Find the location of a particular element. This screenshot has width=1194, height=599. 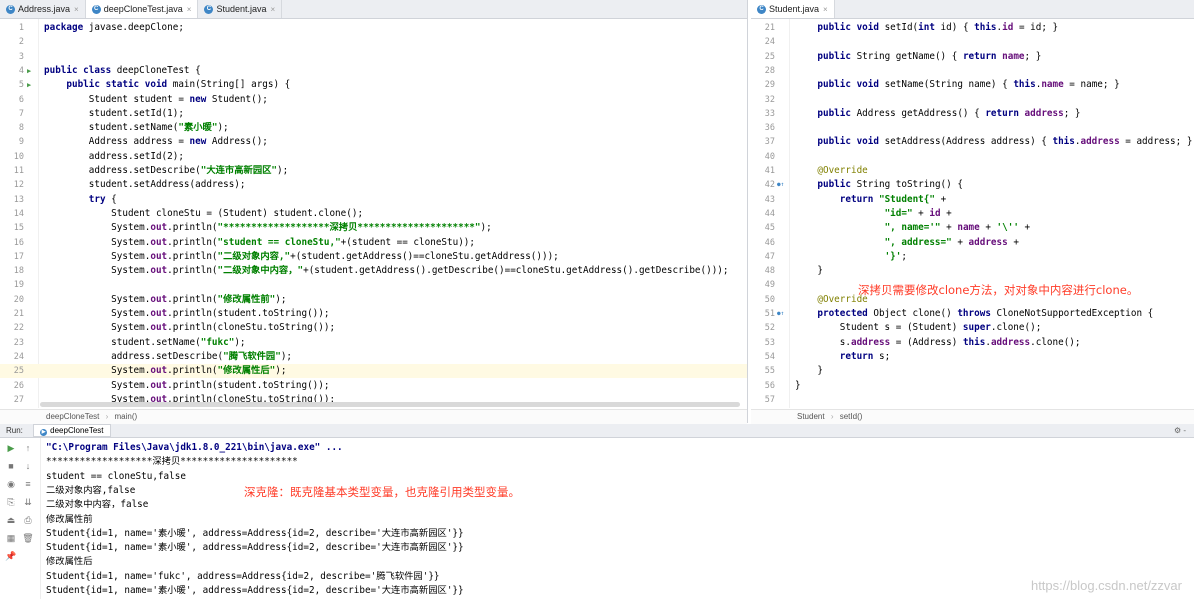

code-line: 23 student.setName("fukc"); is located at coordinates (373, 343).